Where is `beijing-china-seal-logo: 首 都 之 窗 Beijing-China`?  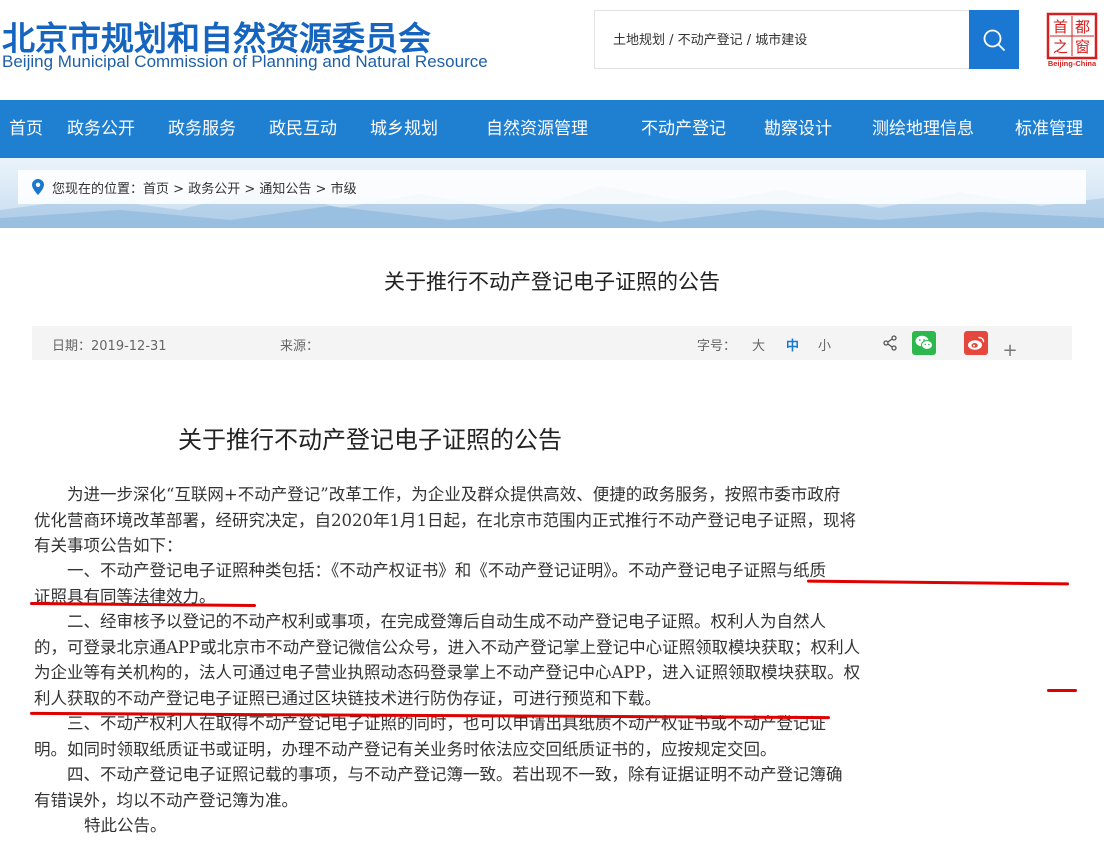 beijing-china-seal-logo: 首 都 之 窗 Beijing-China is located at coordinates (1072, 40).